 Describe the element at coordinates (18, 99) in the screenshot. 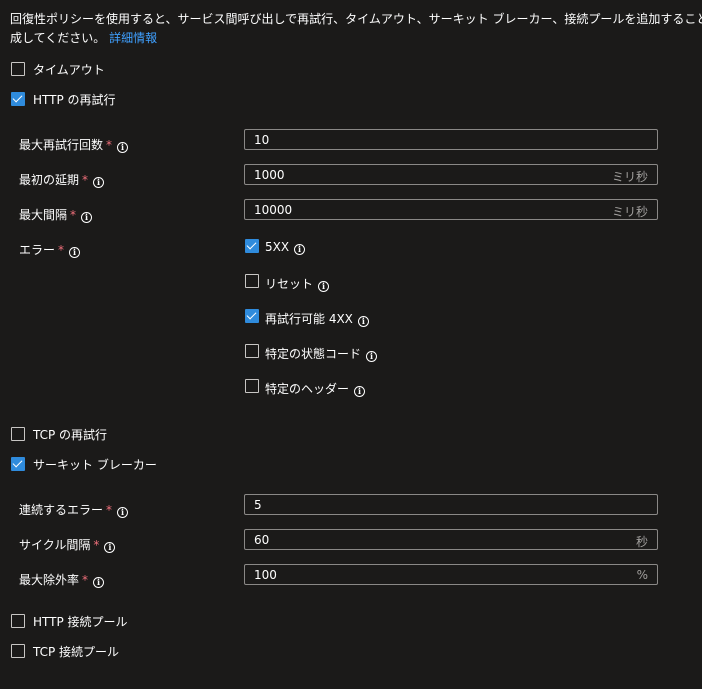

I see `http-retry-checkbox` at that location.